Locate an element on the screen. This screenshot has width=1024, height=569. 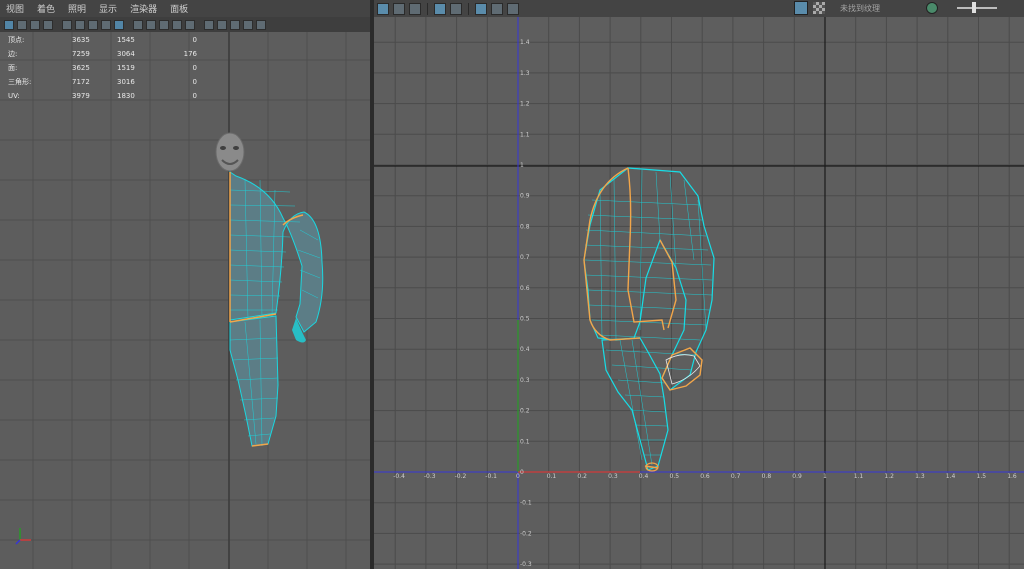
u-tick-label: 0.2 is located at coordinates (582, 476).